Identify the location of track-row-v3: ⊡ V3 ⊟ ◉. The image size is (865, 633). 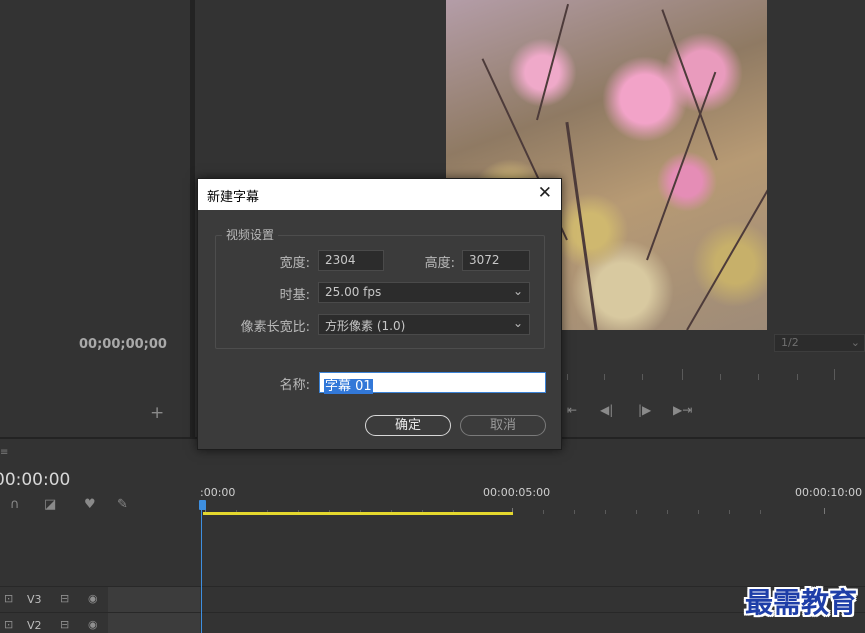
(432, 599).